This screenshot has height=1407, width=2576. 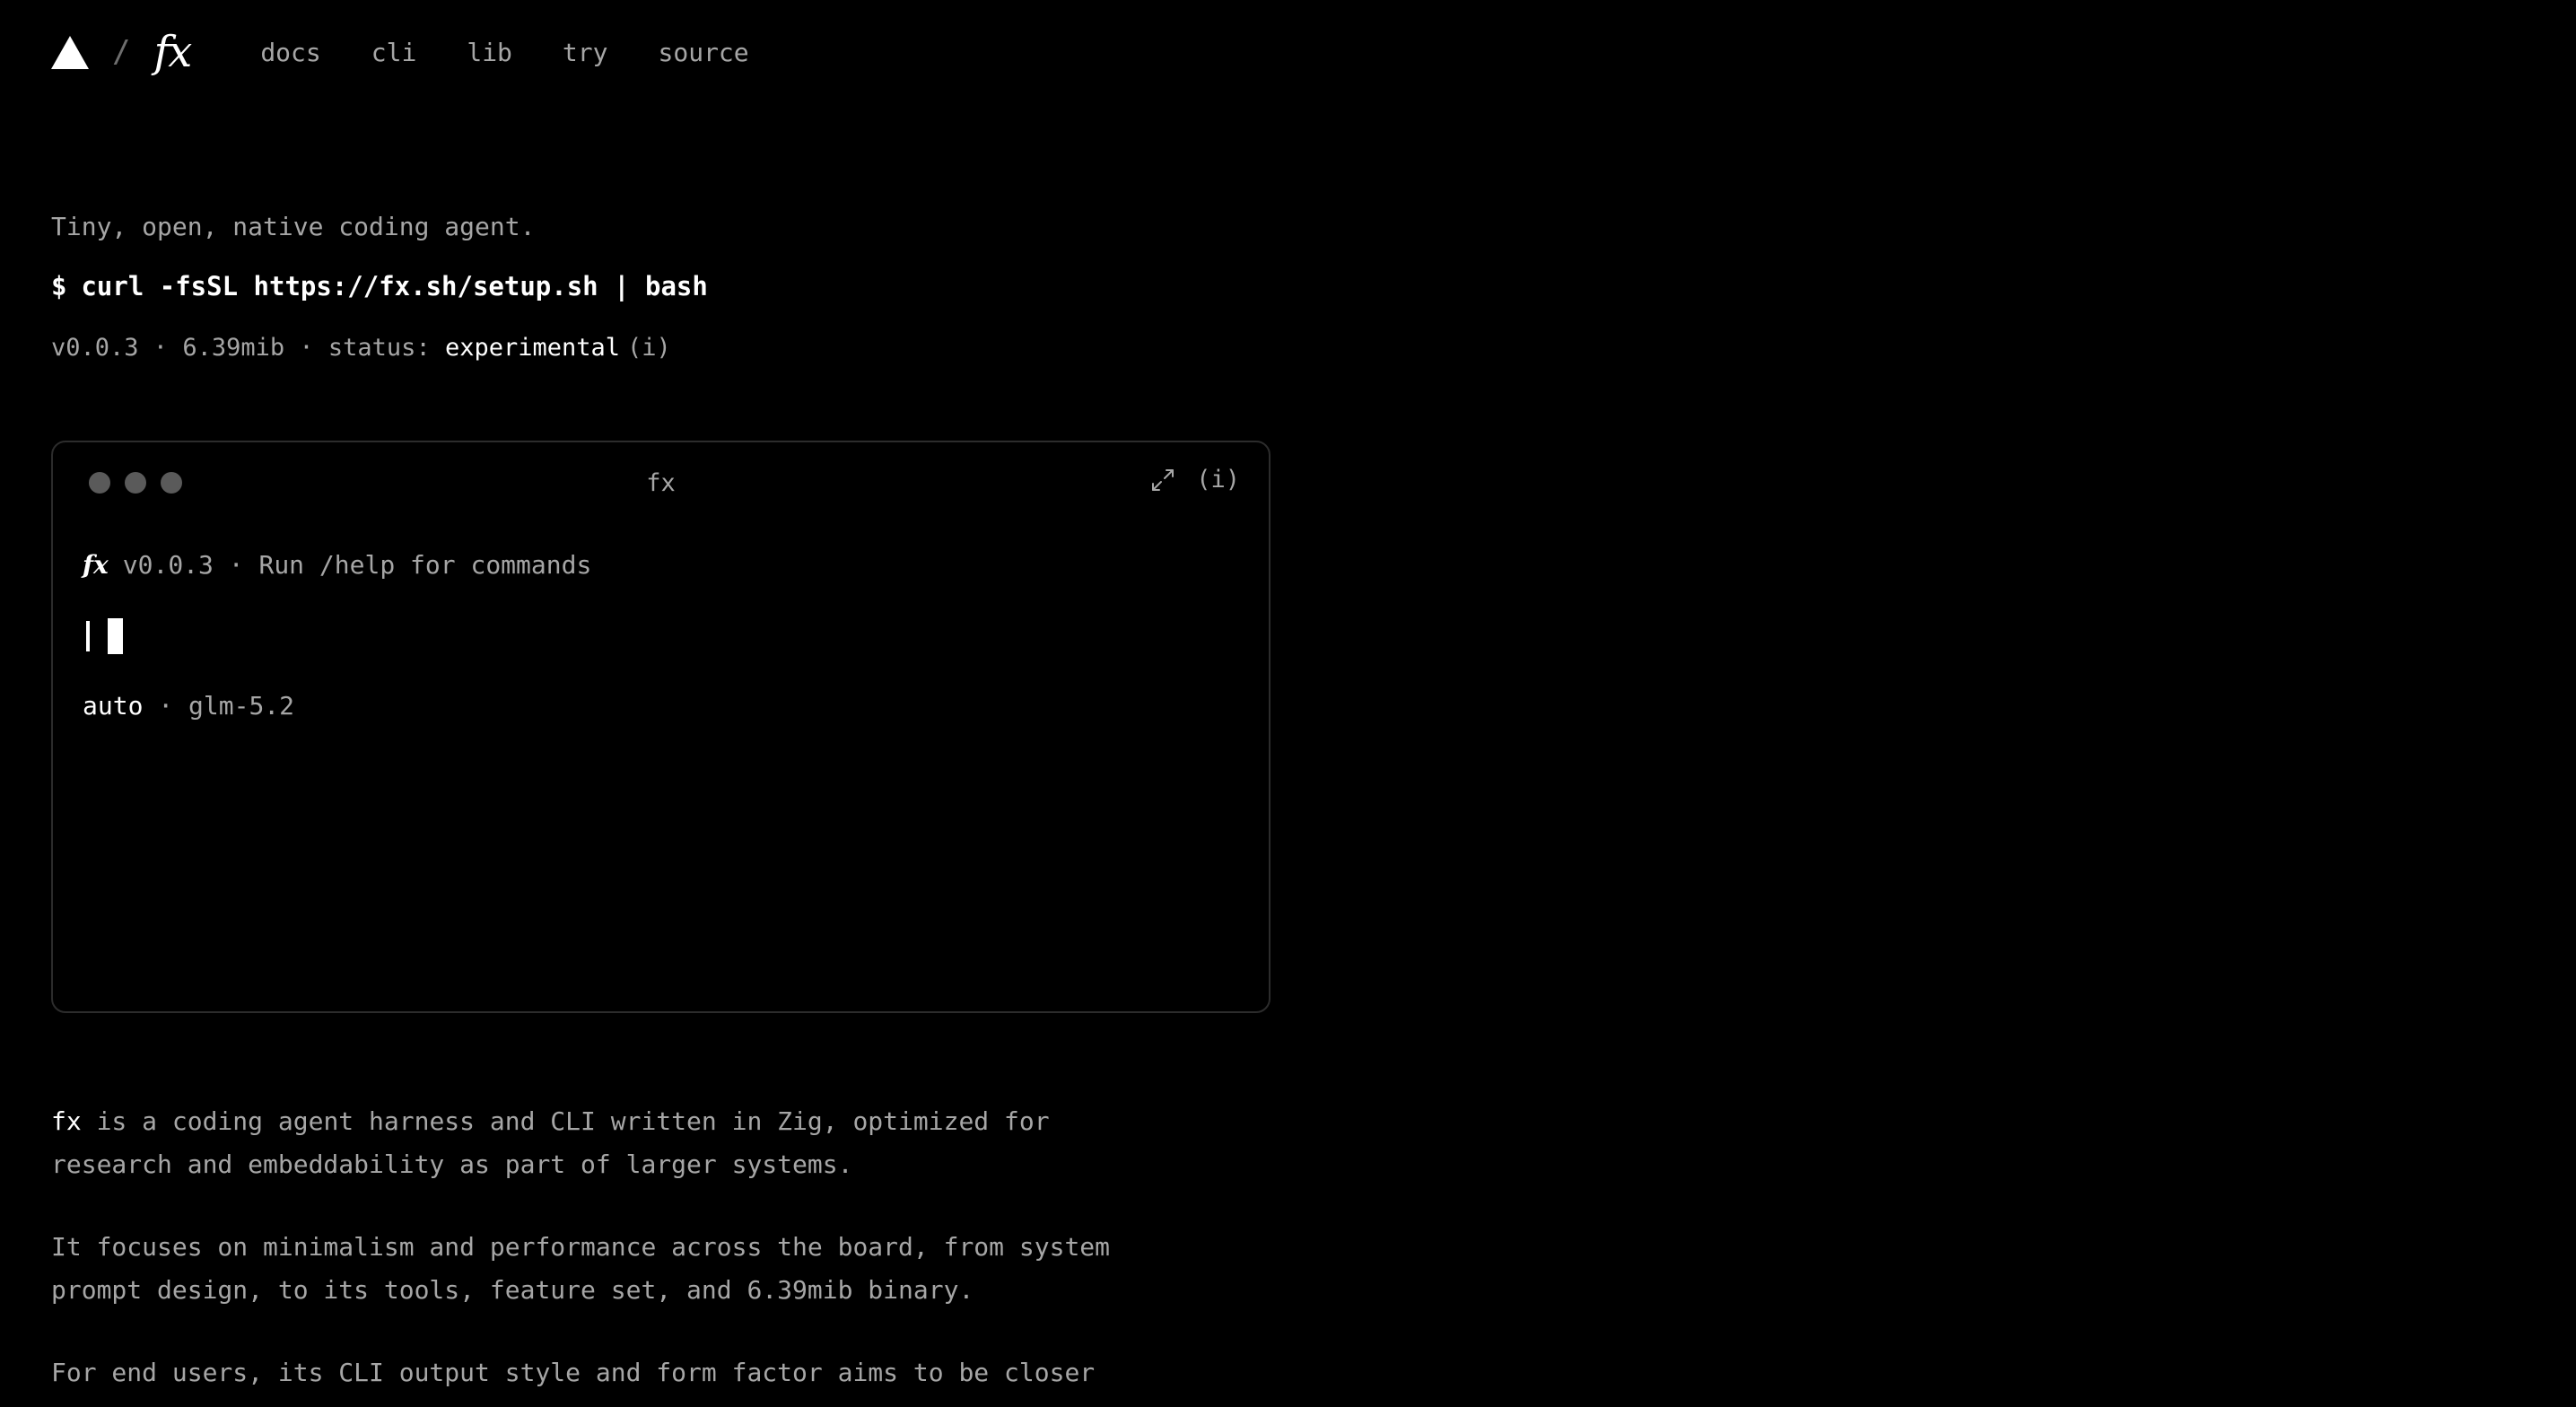 I want to click on status-info-link: (i), so click(x=649, y=348).